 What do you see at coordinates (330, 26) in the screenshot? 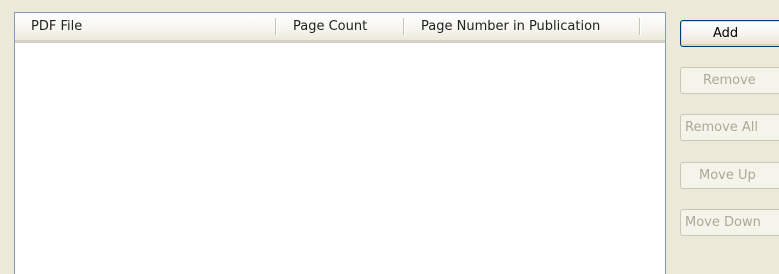
I see `column-header-label: Page Count` at bounding box center [330, 26].